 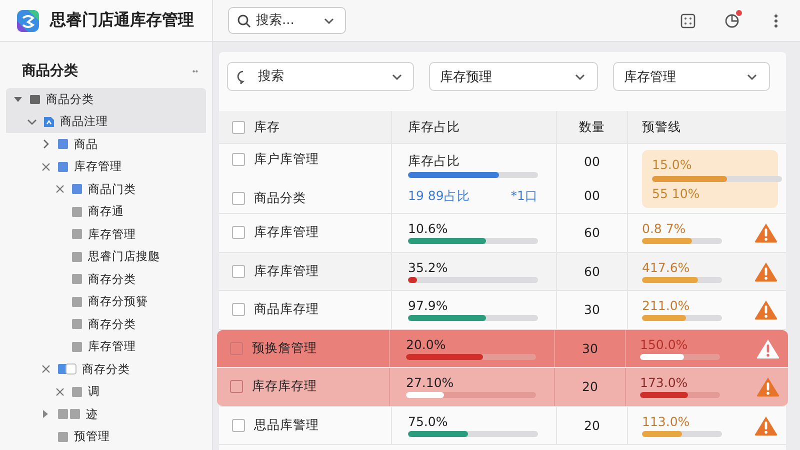 I want to click on tree-item: 商品, so click(x=106, y=144).